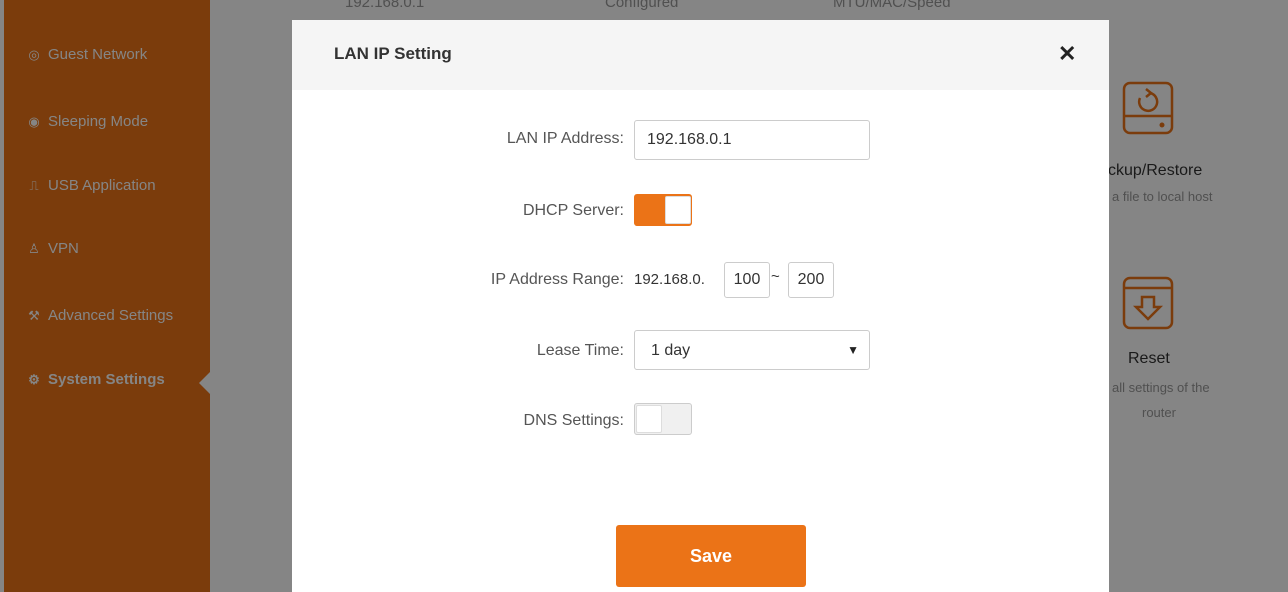 The width and height of the screenshot is (1288, 592). Describe the element at coordinates (573, 420) in the screenshot. I see `dns-settings-label: DNS Settings:` at that location.